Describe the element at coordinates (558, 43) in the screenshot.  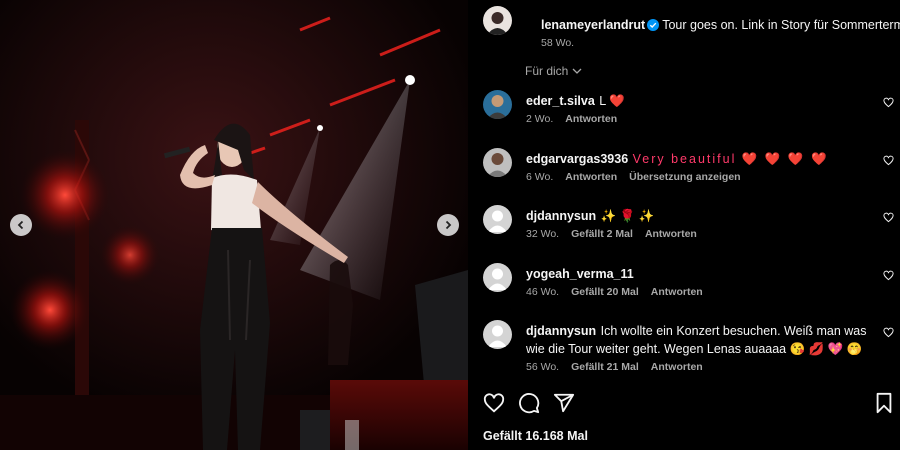
I see `caption-time: 58 Wo.` at that location.